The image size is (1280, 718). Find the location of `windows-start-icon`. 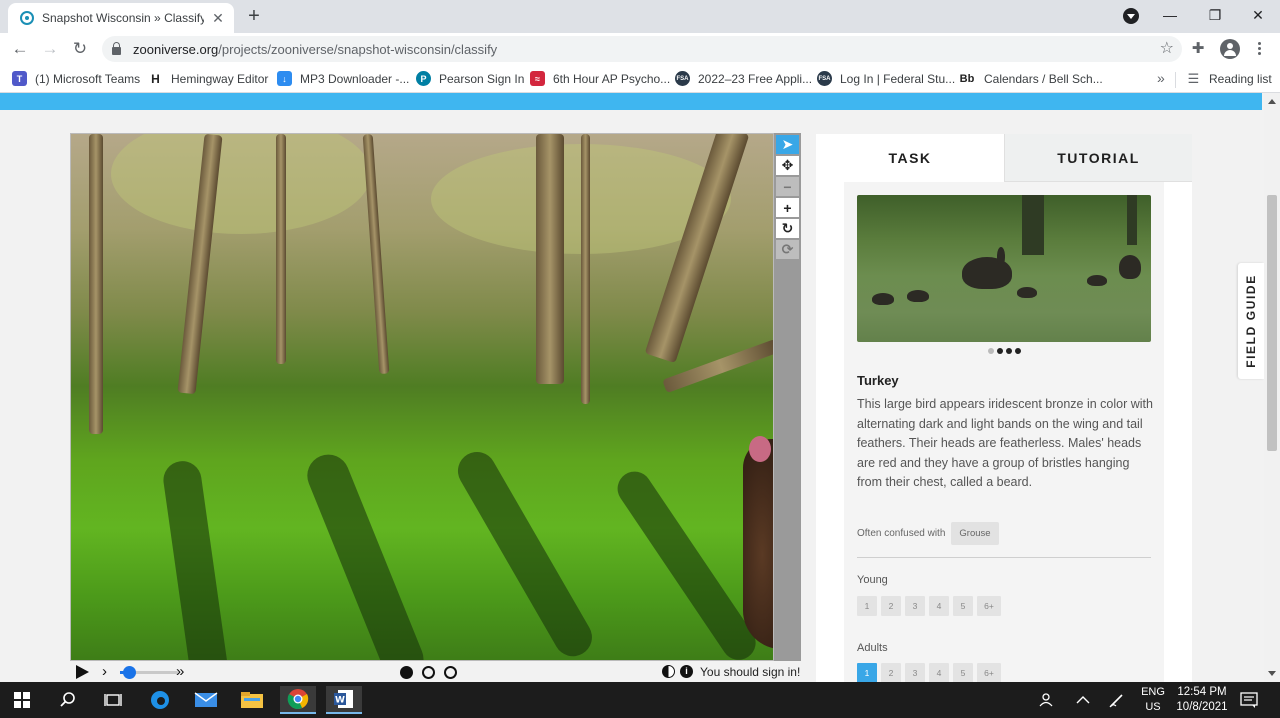

windows-start-icon is located at coordinates (22, 700).